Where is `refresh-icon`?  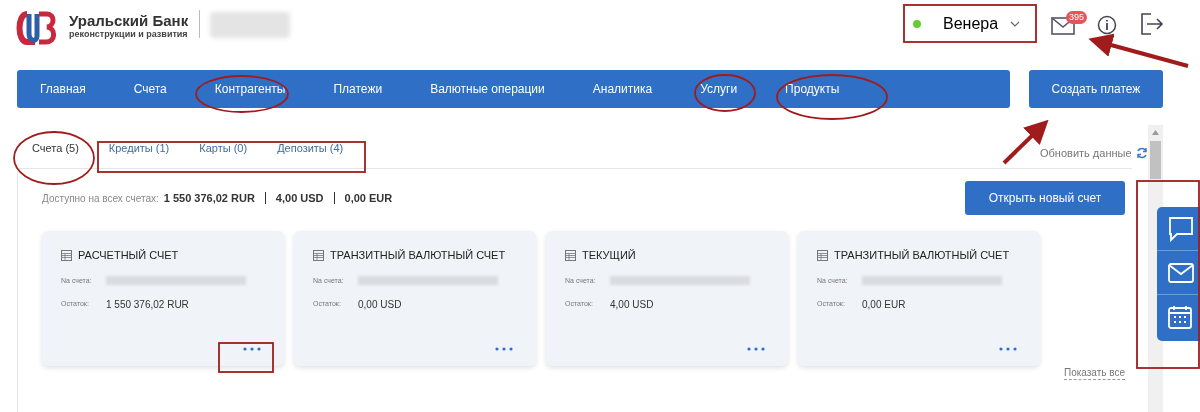
refresh-icon is located at coordinates (1141, 153).